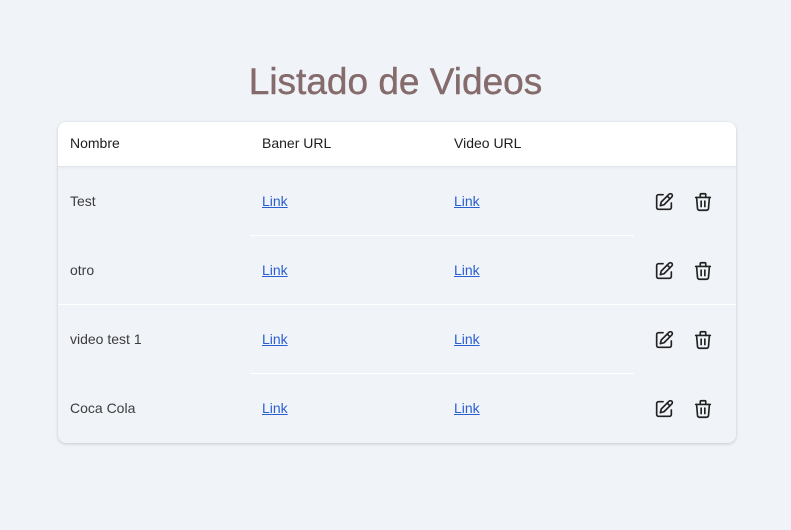 The width and height of the screenshot is (791, 530). Describe the element at coordinates (82, 270) in the screenshot. I see `video-name: otro` at that location.